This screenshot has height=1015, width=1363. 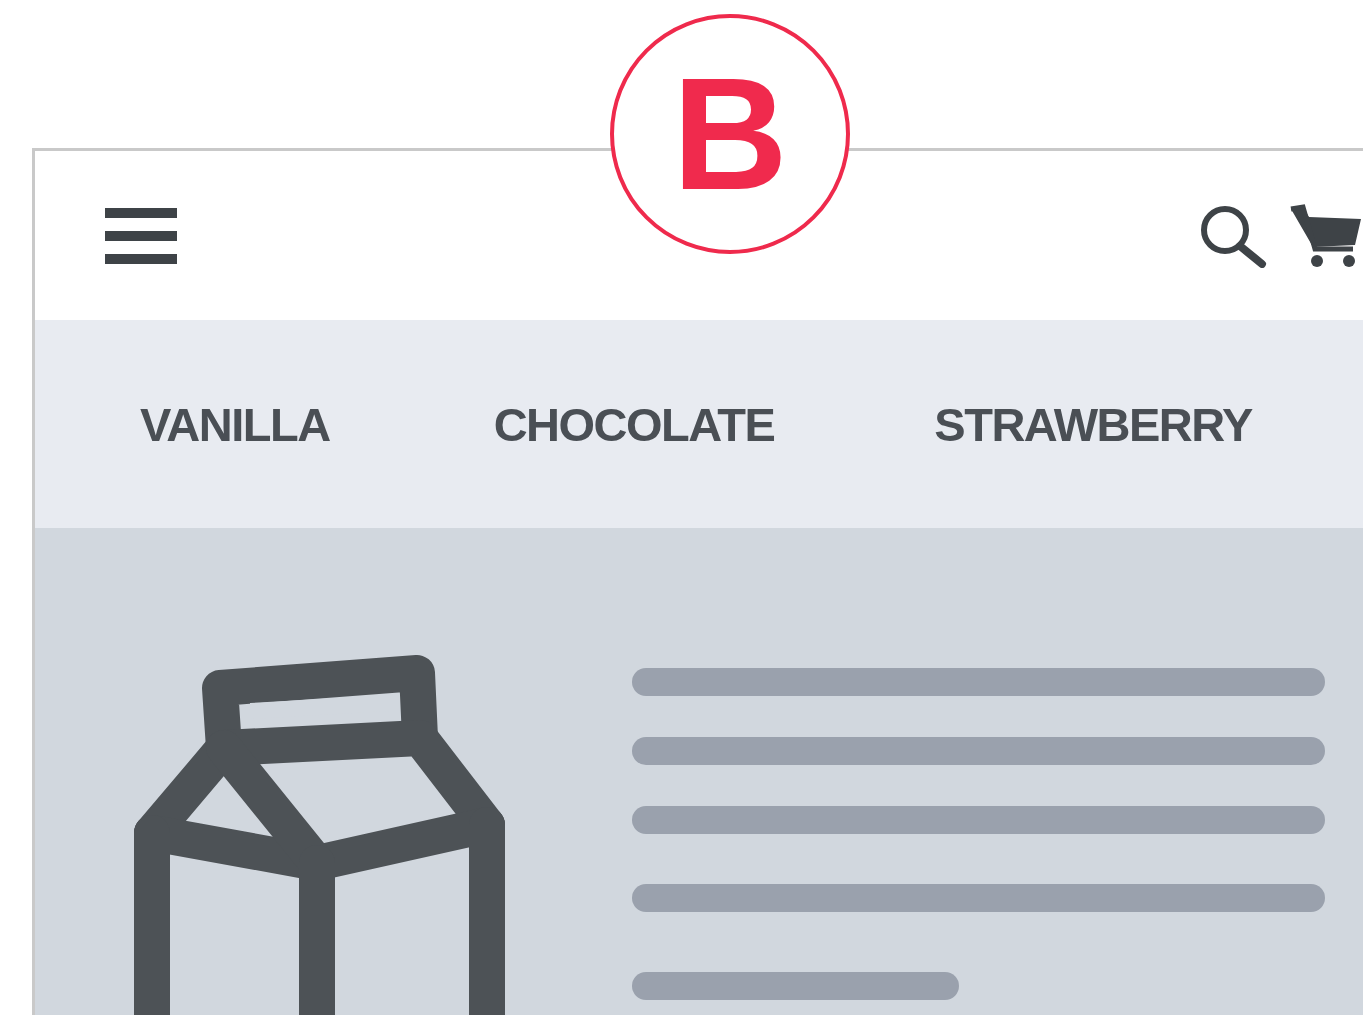 I want to click on cart-icon, so click(x=1326, y=235).